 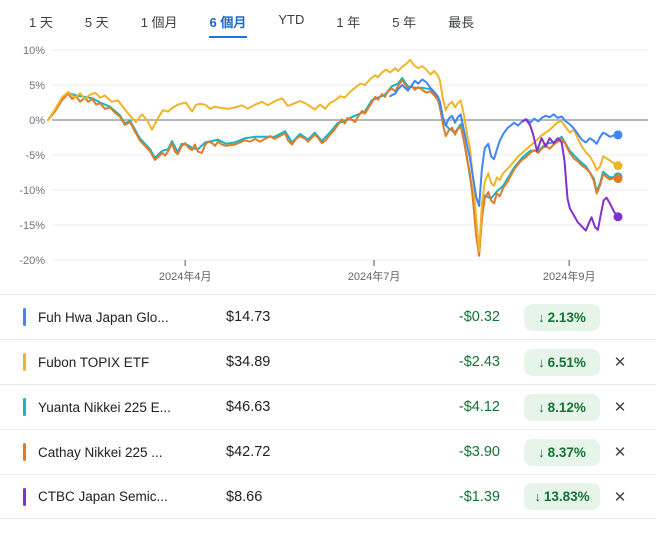 I want to click on percent-change-value: 6.51%, so click(x=566, y=362).